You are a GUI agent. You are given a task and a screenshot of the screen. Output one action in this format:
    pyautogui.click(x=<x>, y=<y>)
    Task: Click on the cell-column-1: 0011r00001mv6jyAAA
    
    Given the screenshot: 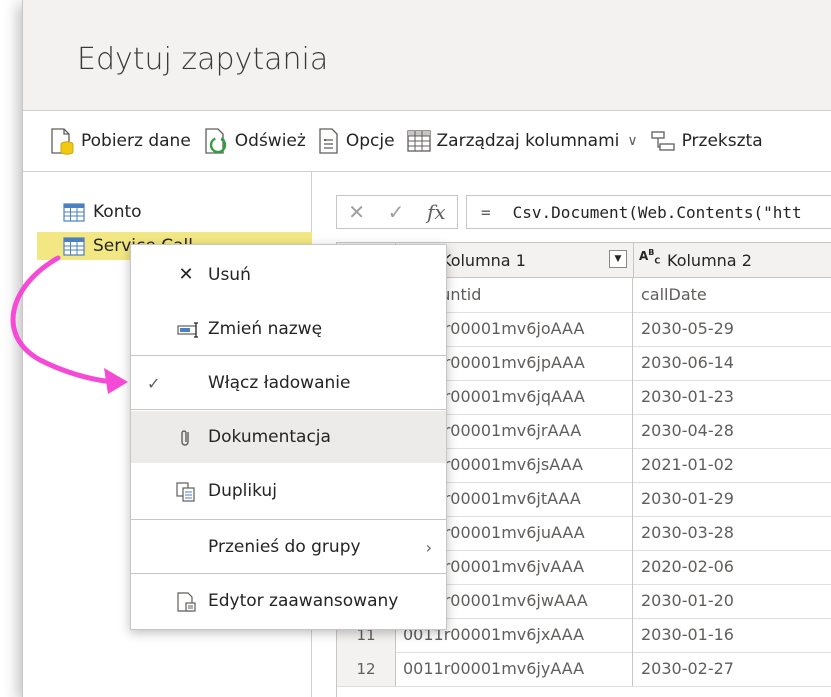 What is the action you would take?
    pyautogui.click(x=514, y=669)
    